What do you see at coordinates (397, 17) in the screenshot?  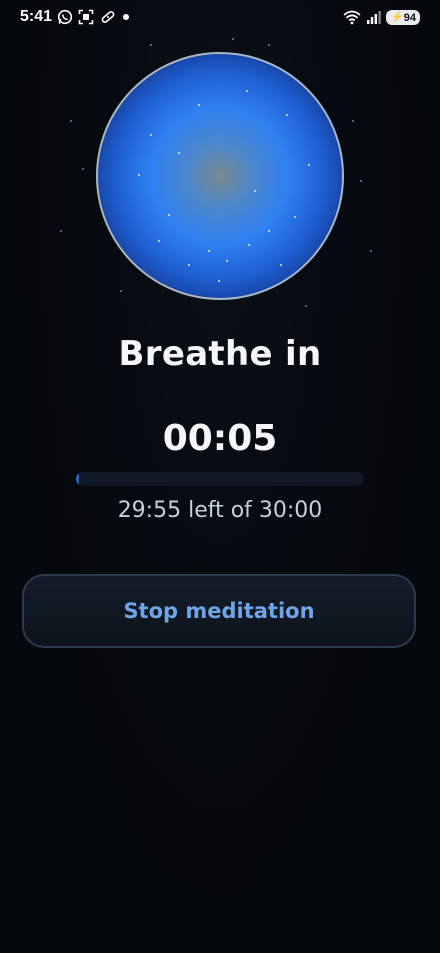 I see `charging-bolt-icon: ⚡` at bounding box center [397, 17].